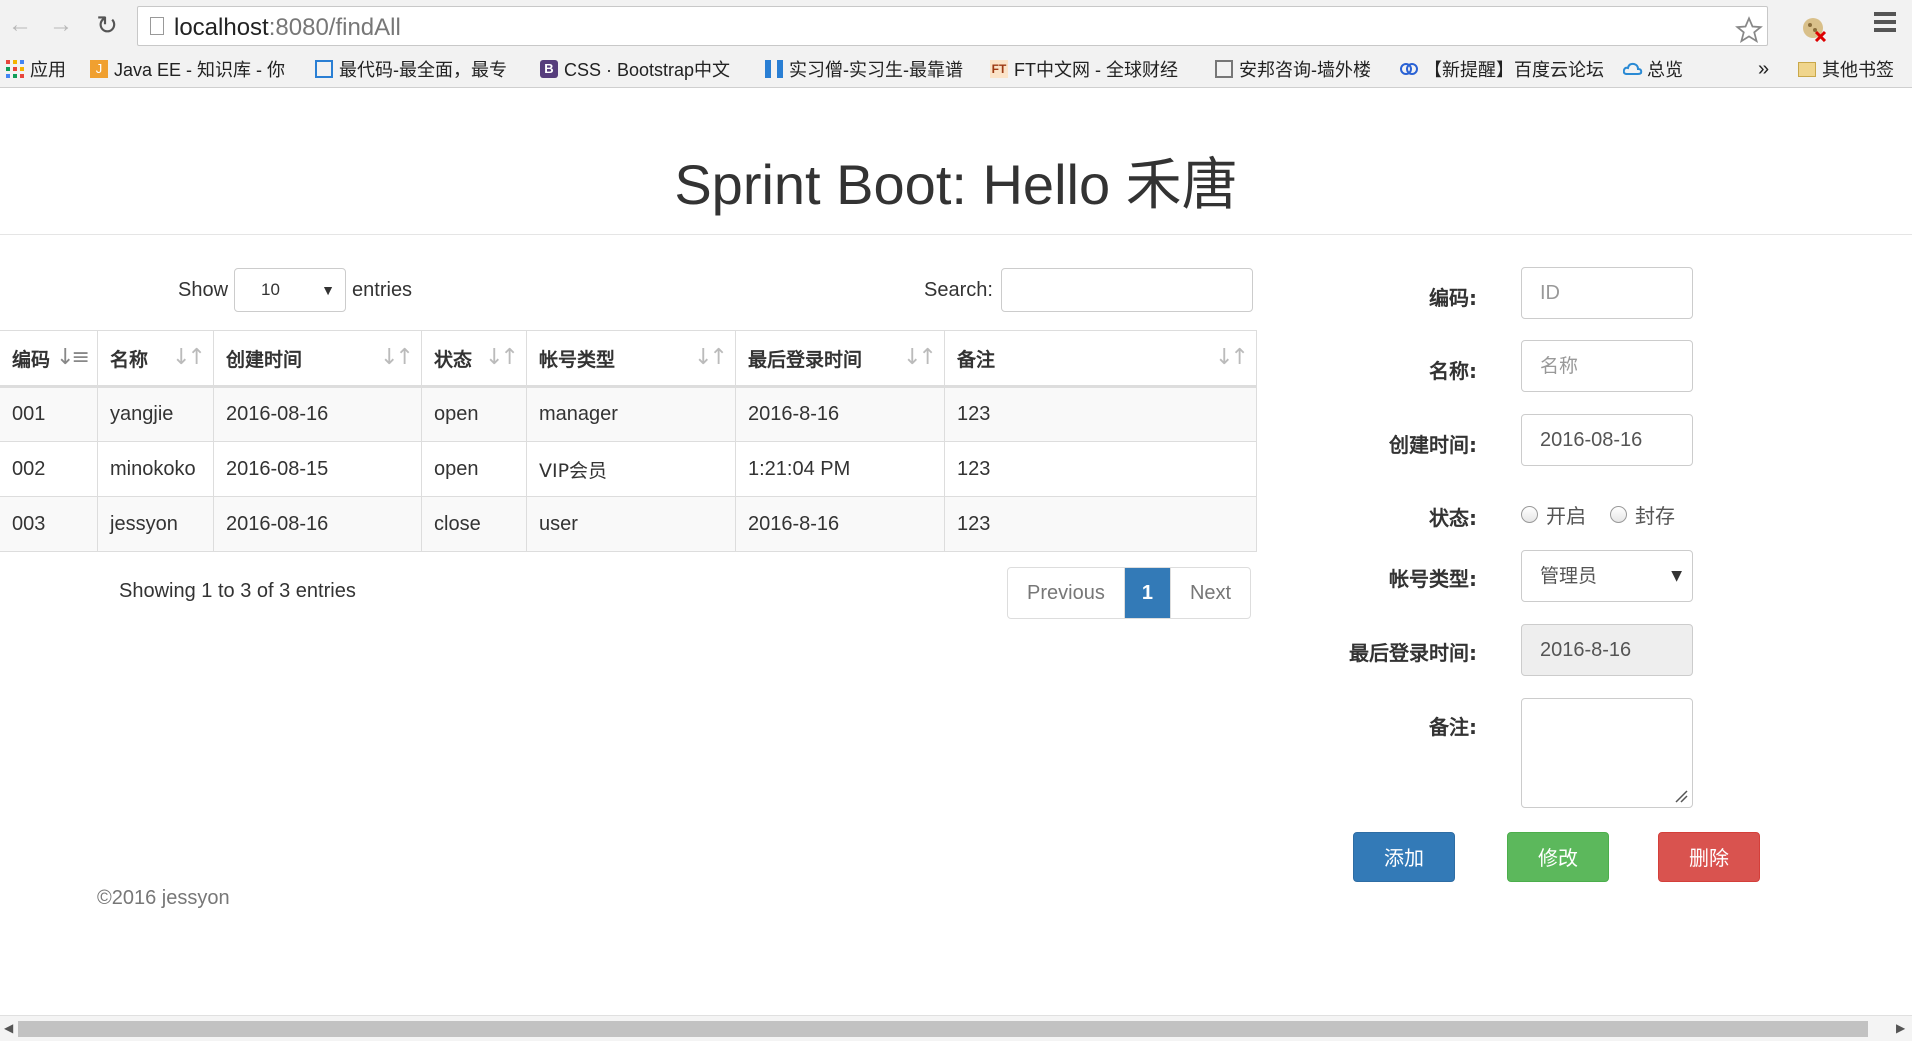 Image resolution: width=1912 pixels, height=1041 pixels. Describe the element at coordinates (1404, 857) in the screenshot. I see `add-button: 添加` at that location.